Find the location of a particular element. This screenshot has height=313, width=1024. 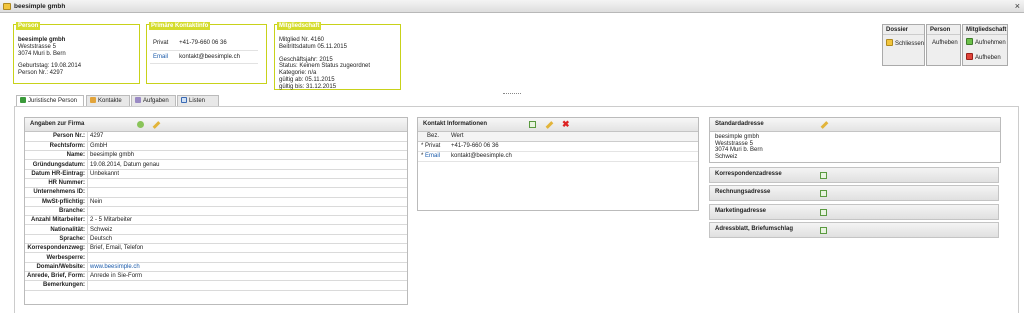

person-actions-title: Person is located at coordinates (943, 30).